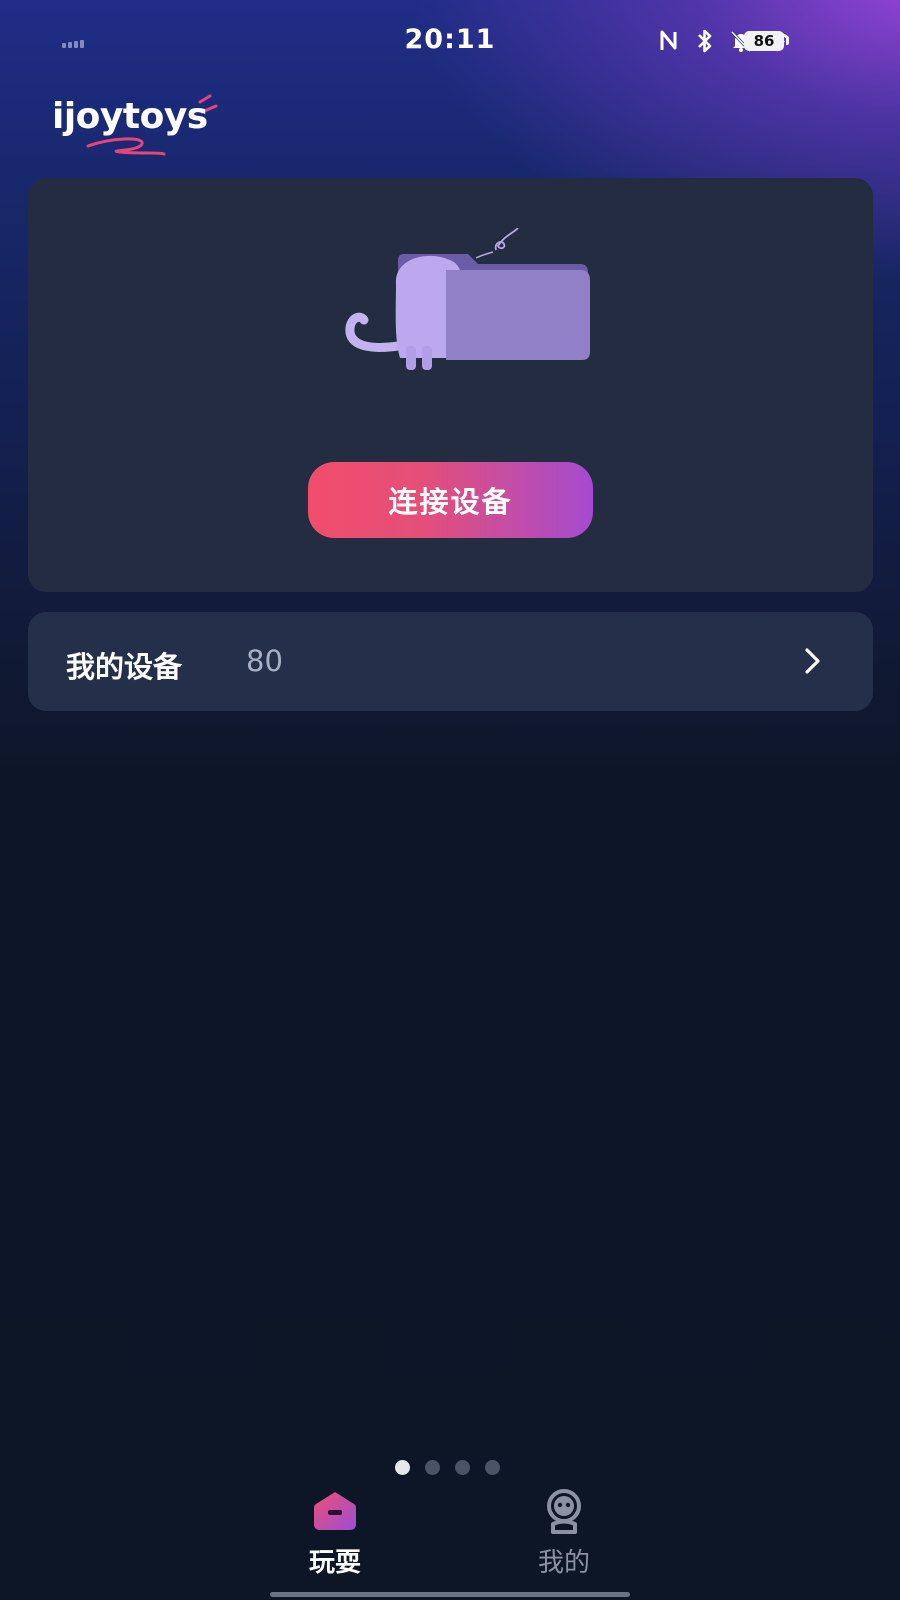 Image resolution: width=900 pixels, height=1600 pixels. Describe the element at coordinates (264, 661) in the screenshot. I see `my-devices-count: 80` at that location.